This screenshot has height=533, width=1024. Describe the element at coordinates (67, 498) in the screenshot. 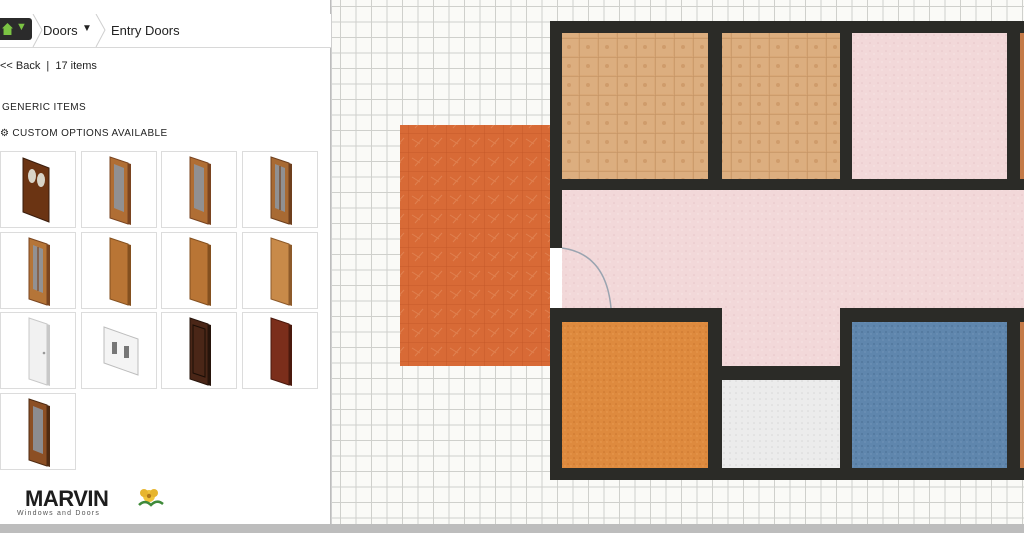

I see `brand-name: MARVIN` at that location.